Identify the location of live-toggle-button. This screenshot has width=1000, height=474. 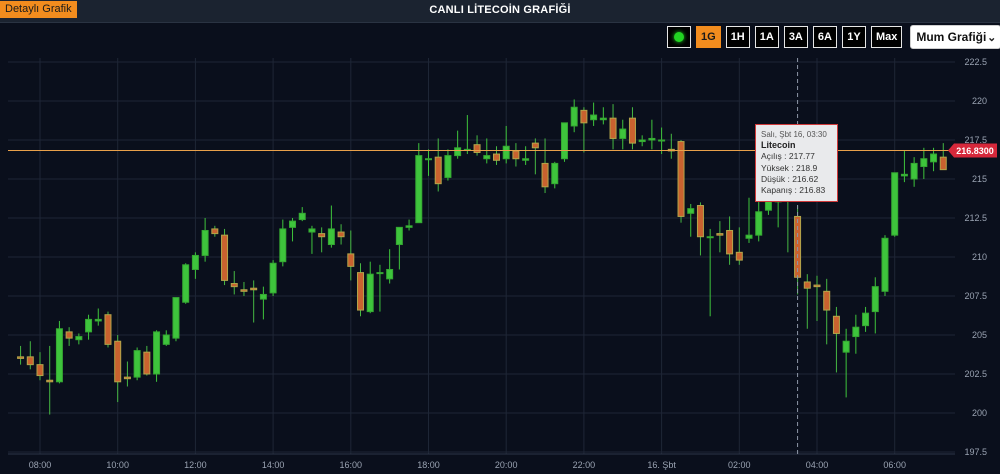
(679, 37).